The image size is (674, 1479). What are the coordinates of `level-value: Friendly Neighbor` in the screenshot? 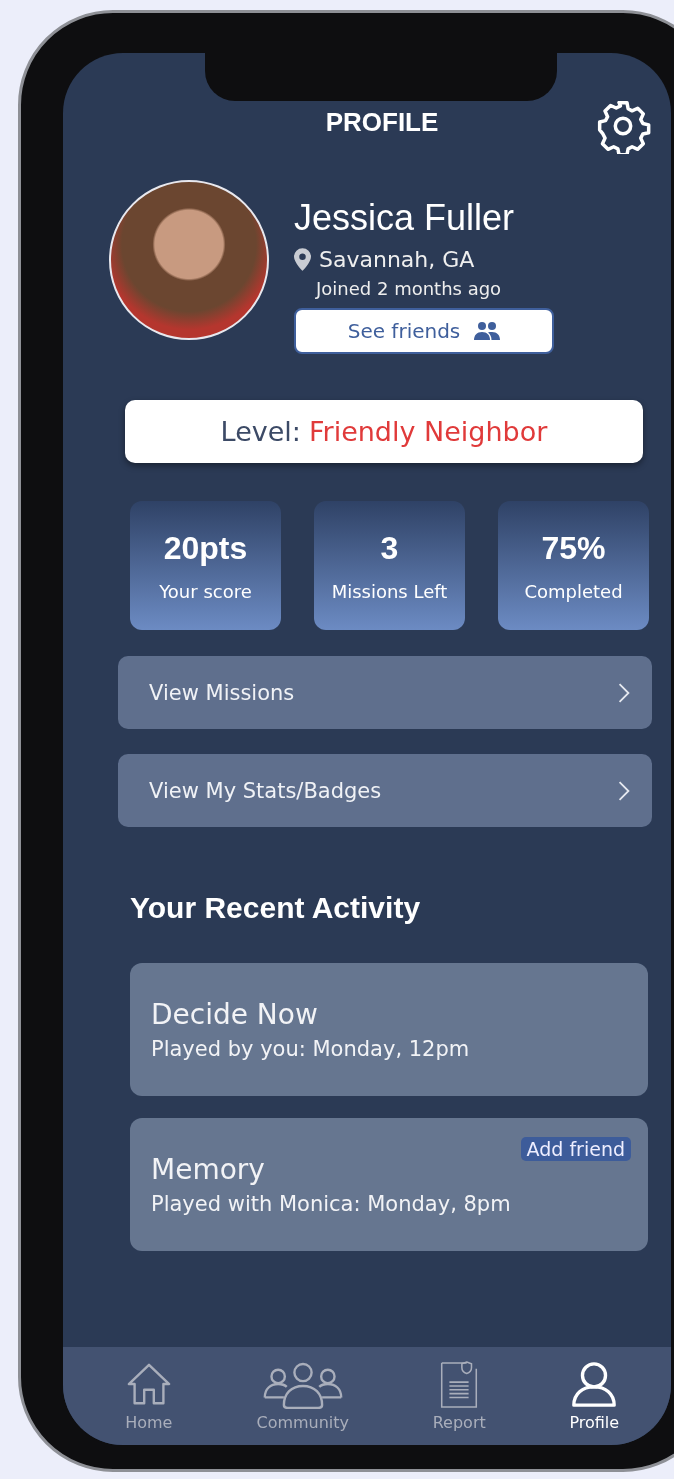 It's located at (428, 431).